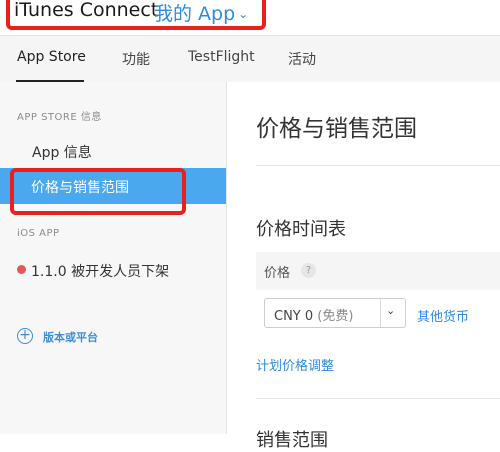 This screenshot has width=500, height=452. I want to click on availability-heading: 销售范围, so click(292, 440).